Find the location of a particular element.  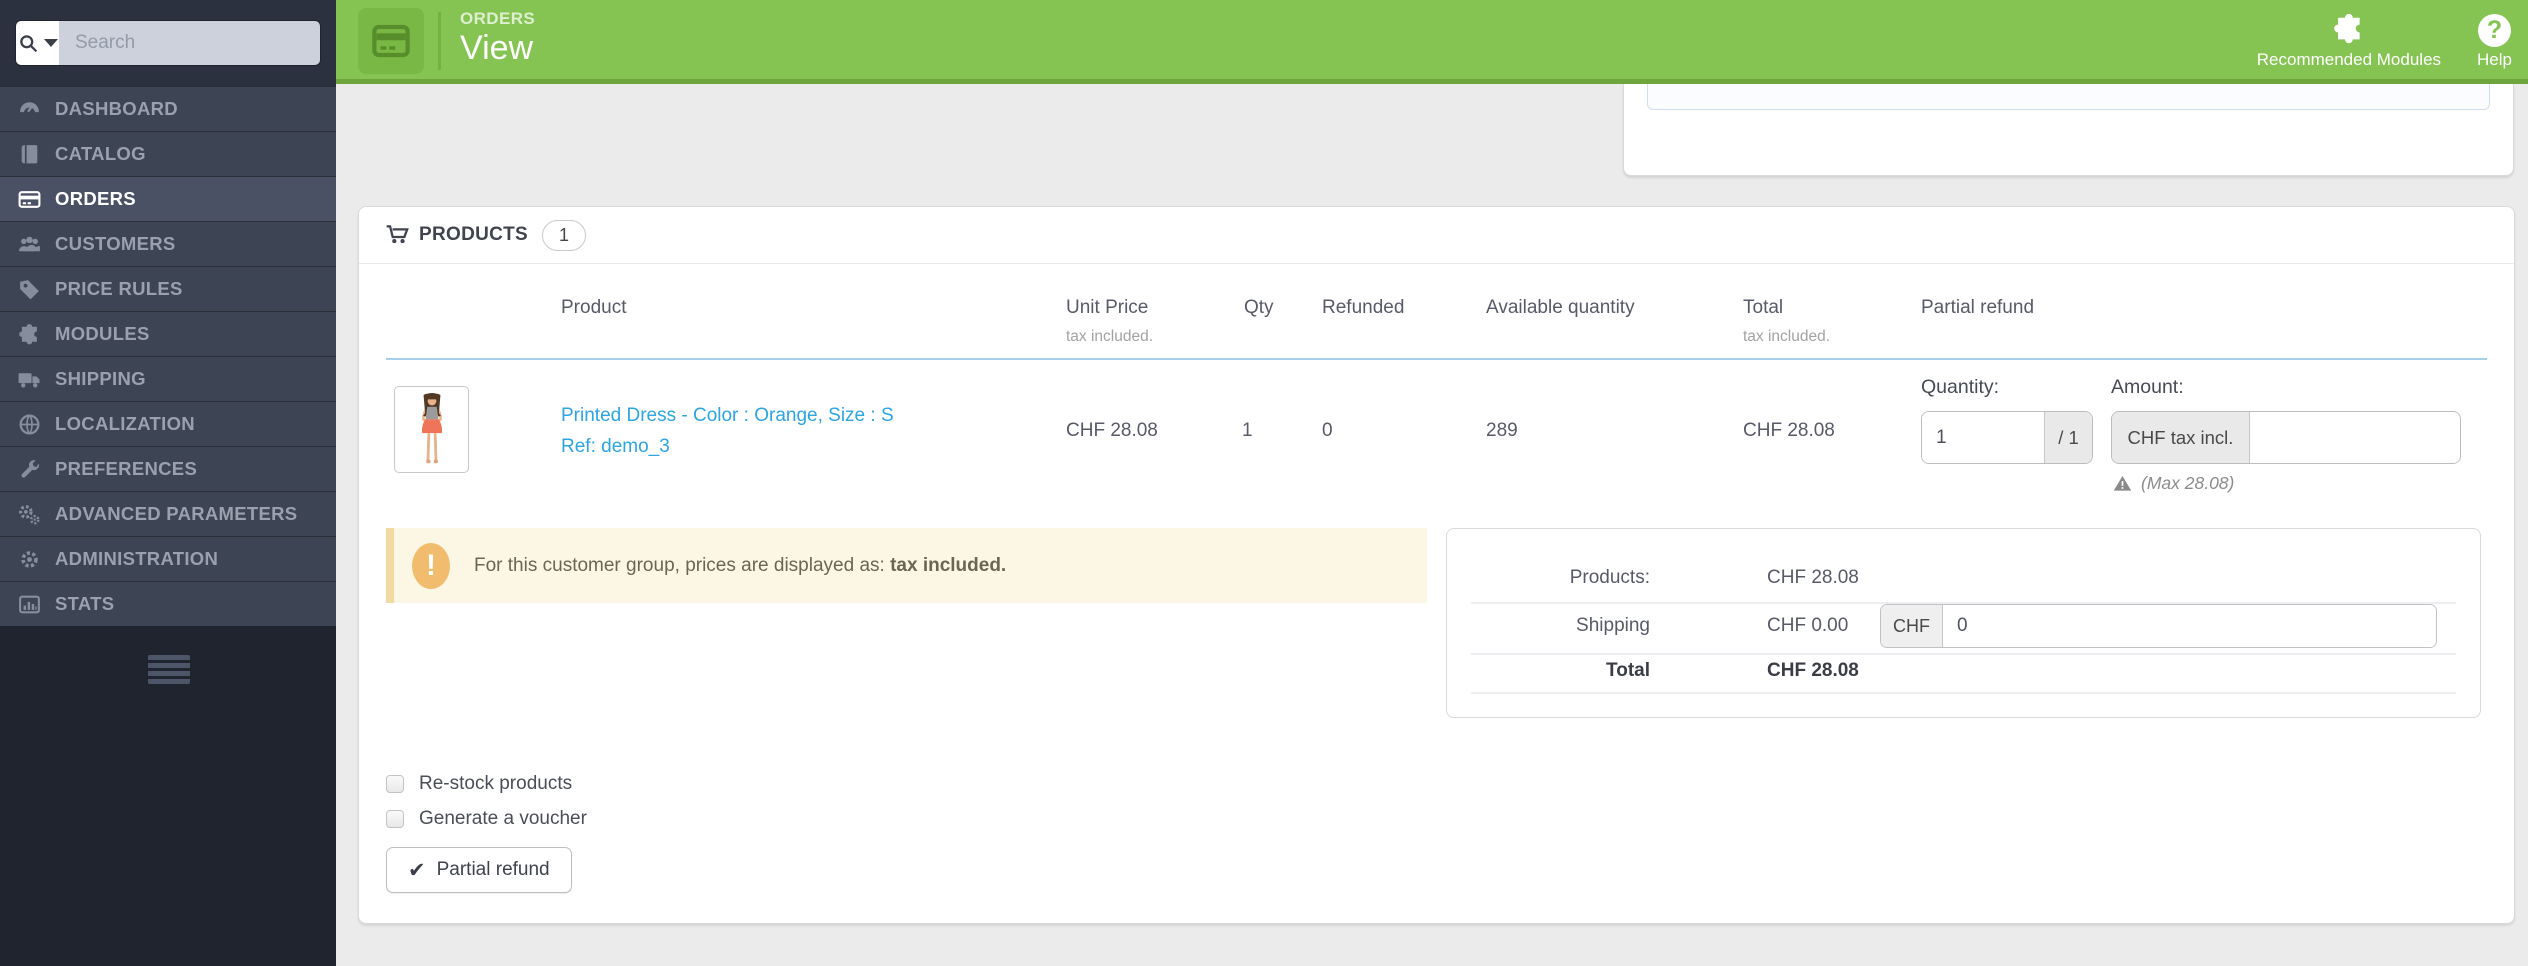

sidebar-item-advanced-parameters: ADVANCED PARAMETERS is located at coordinates (168, 513).